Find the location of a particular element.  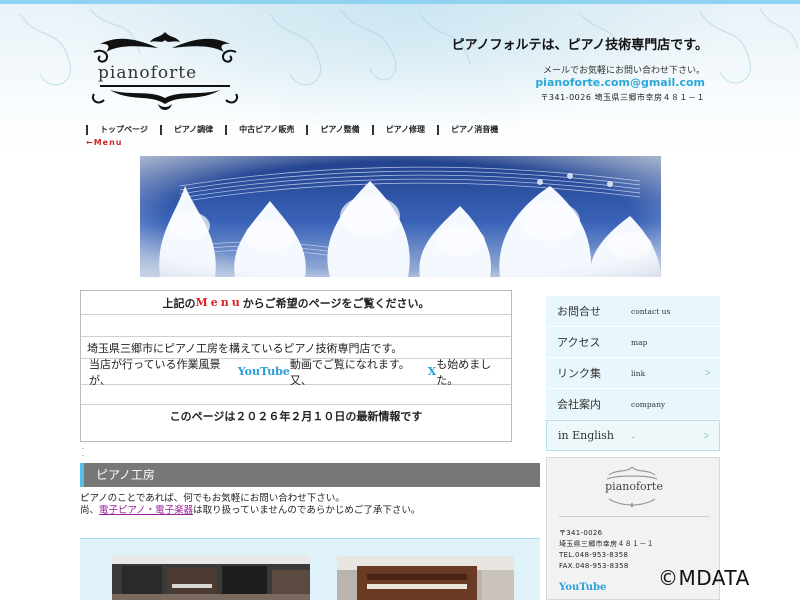

sidebar-item-label: お問合せ is located at coordinates (579, 311).